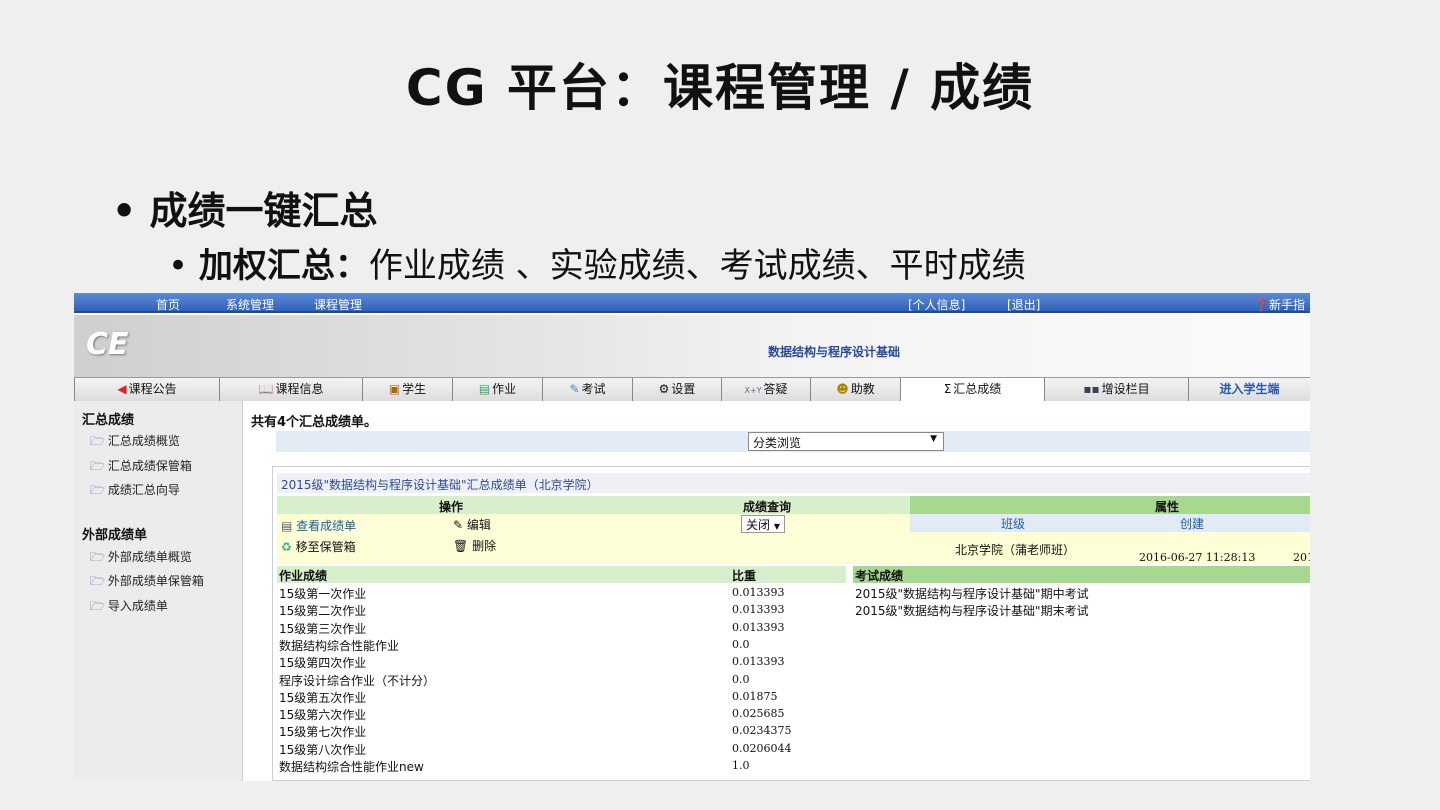  I want to click on speaker-icon: ◀, so click(122, 389).